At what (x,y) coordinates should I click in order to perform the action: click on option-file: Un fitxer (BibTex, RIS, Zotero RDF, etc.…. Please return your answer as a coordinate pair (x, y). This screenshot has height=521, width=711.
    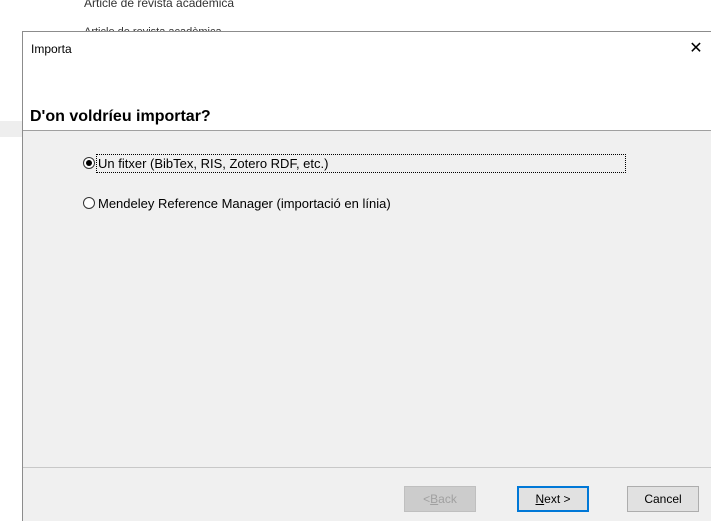
    Looking at the image, I should click on (371, 163).